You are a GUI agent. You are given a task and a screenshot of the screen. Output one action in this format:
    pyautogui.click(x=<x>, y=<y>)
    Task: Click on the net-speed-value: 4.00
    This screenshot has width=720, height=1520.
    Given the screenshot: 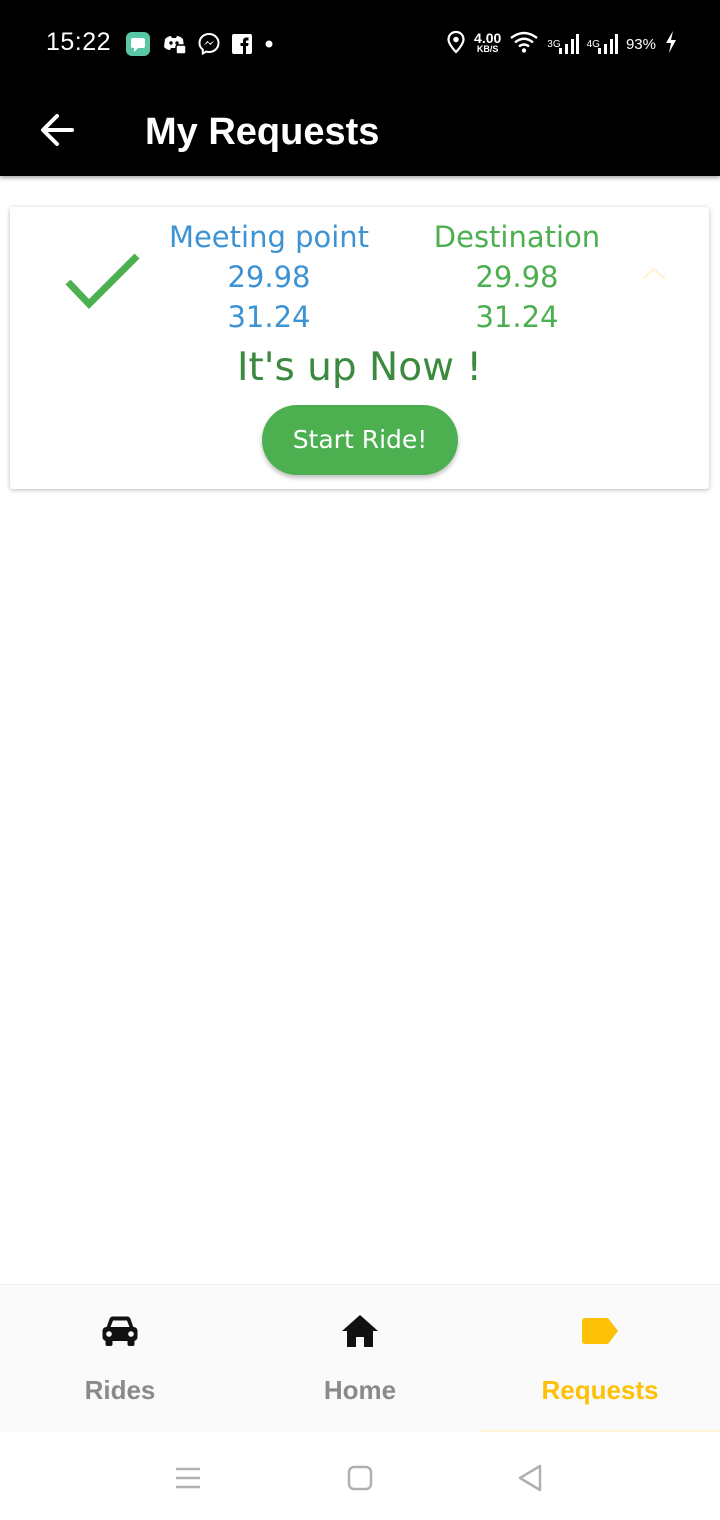 What is the action you would take?
    pyautogui.click(x=488, y=38)
    